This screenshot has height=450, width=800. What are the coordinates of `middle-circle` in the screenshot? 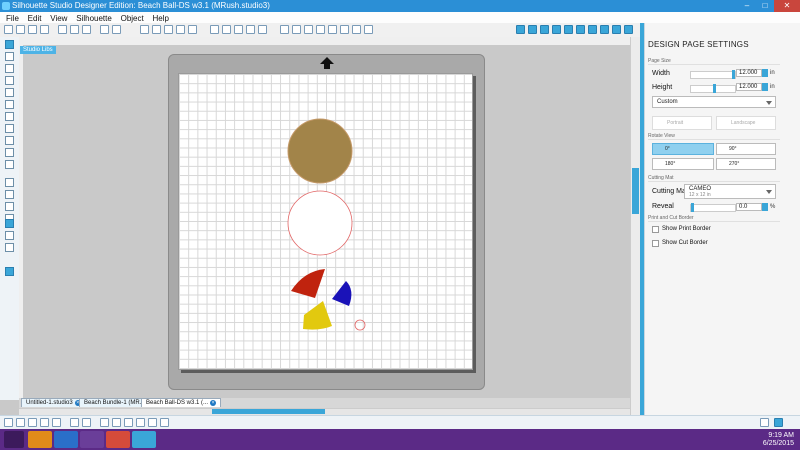 It's located at (320, 223).